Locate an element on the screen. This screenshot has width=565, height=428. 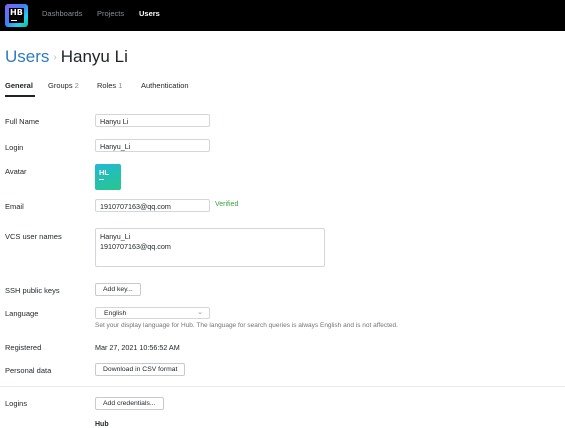
logins-label: Logins is located at coordinates (16, 403).